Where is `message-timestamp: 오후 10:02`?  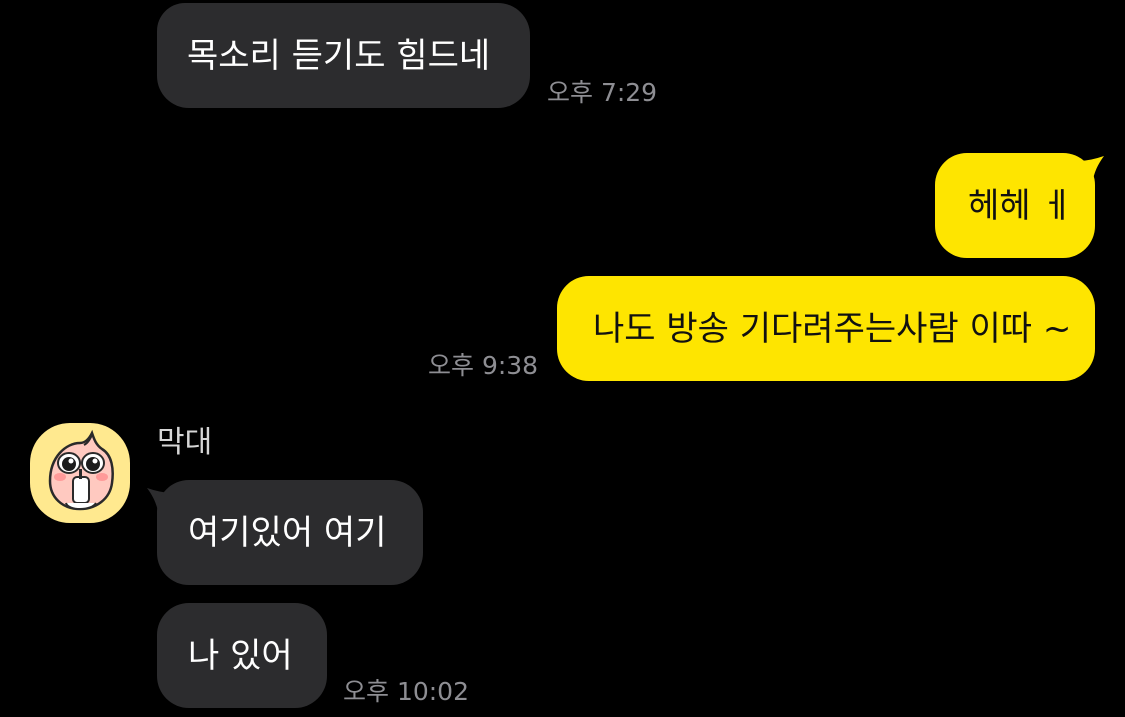
message-timestamp: 오후 10:02 is located at coordinates (406, 691).